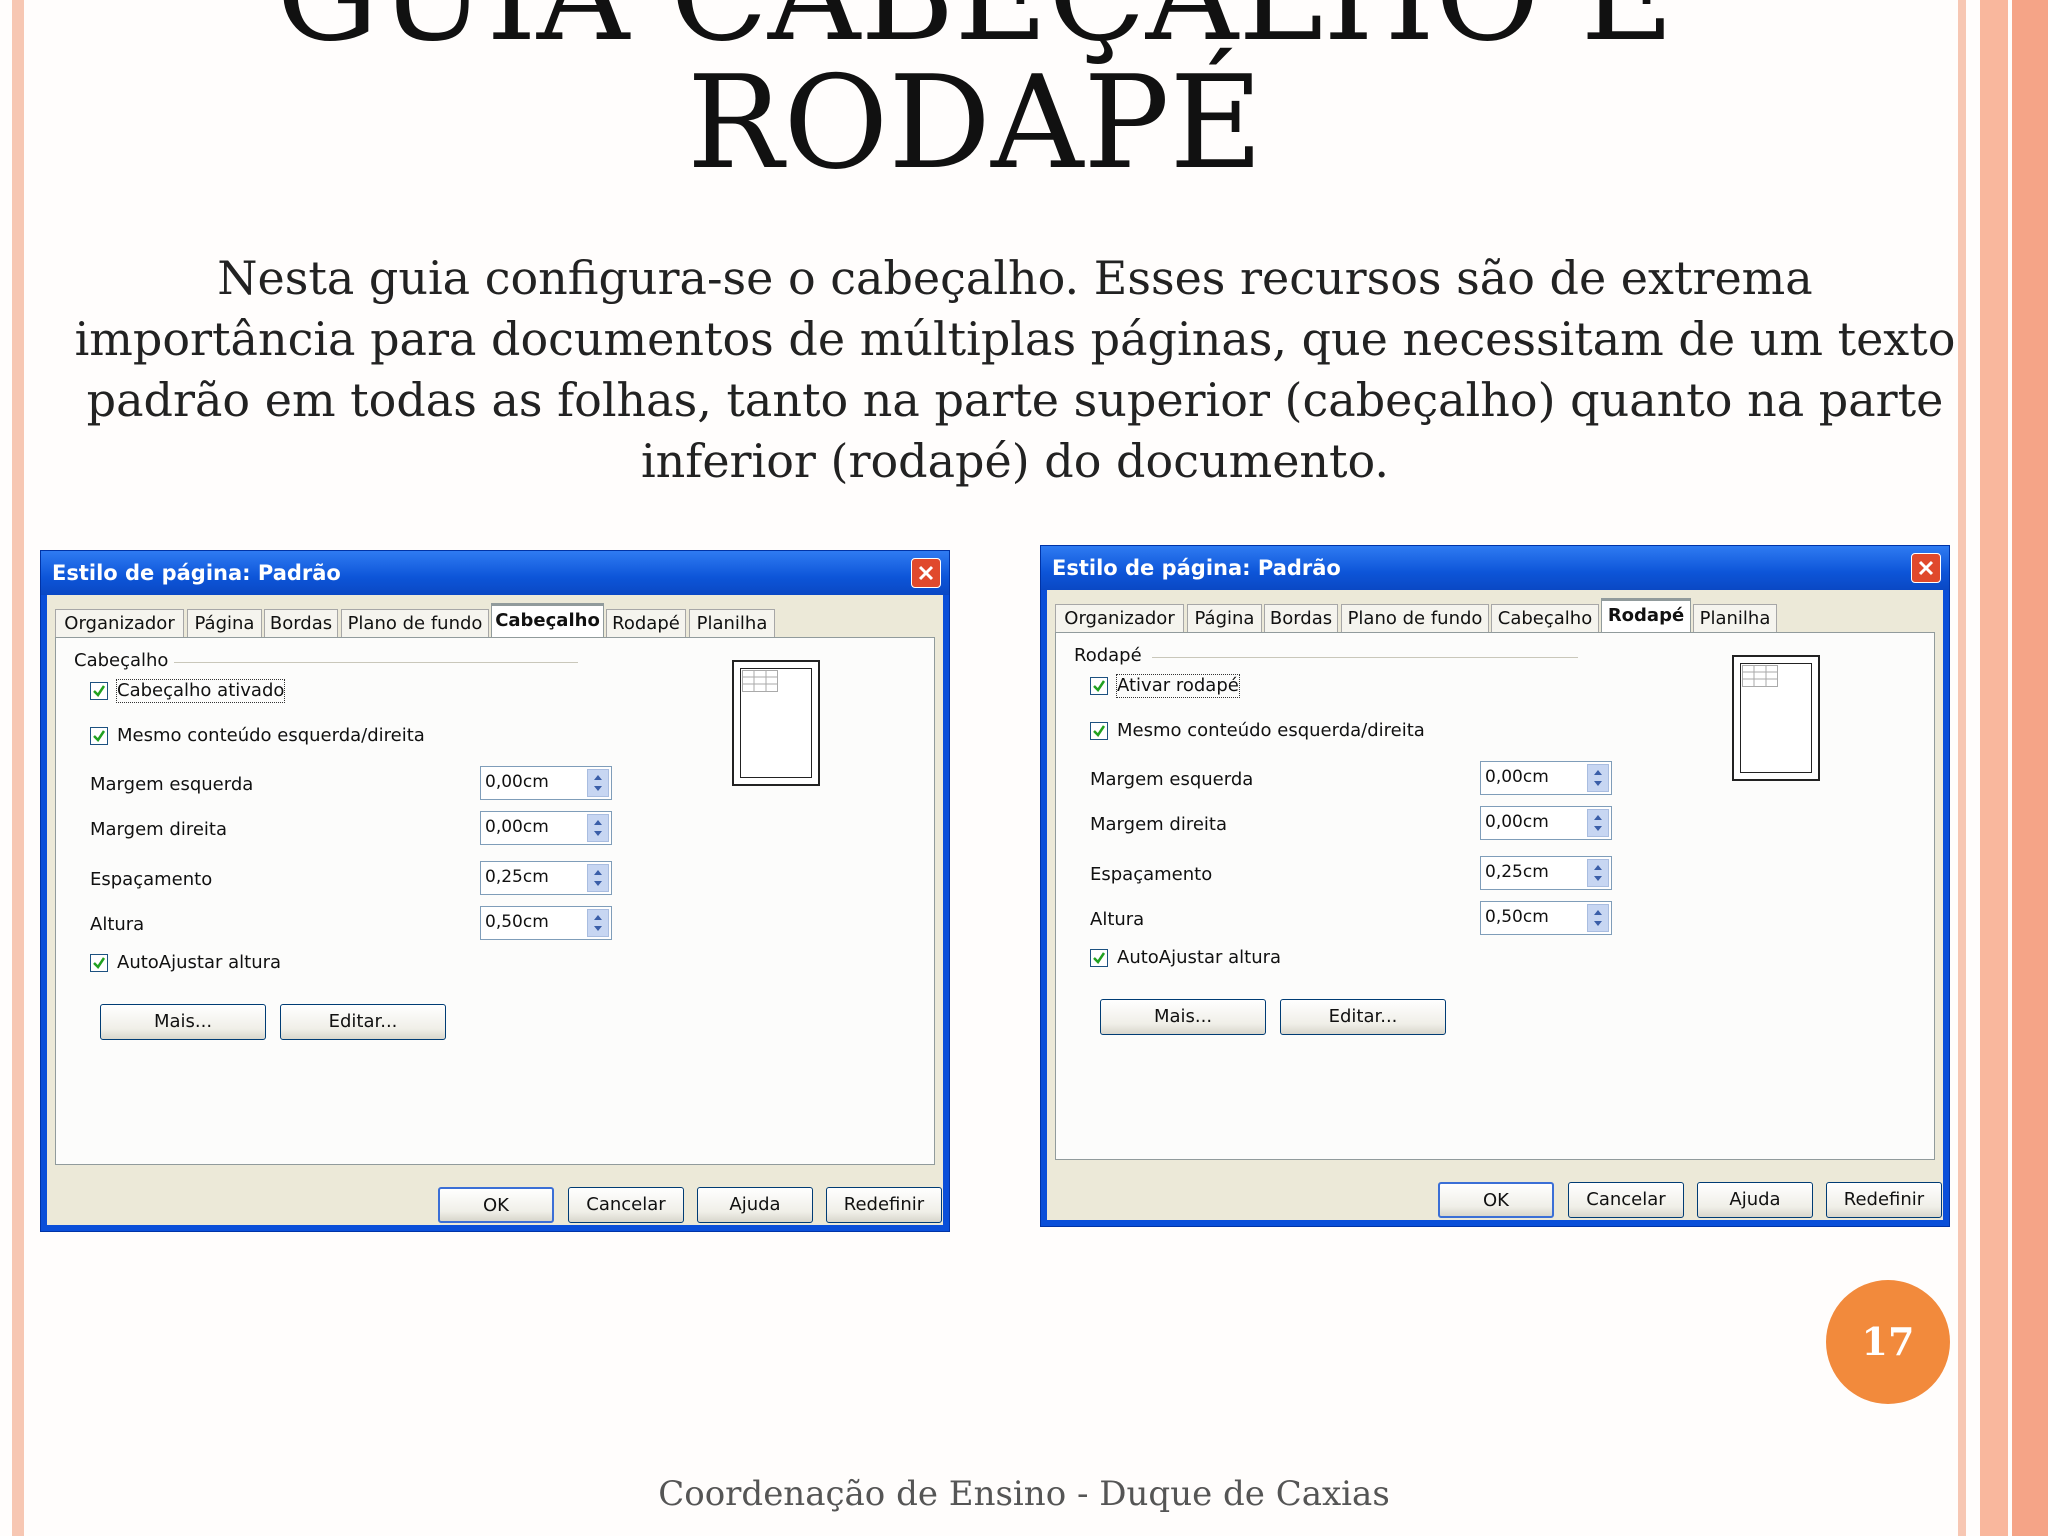 This screenshot has height=1536, width=2048. What do you see at coordinates (199, 962) in the screenshot?
I see `checkbox-label: AutoAjustar altura` at bounding box center [199, 962].